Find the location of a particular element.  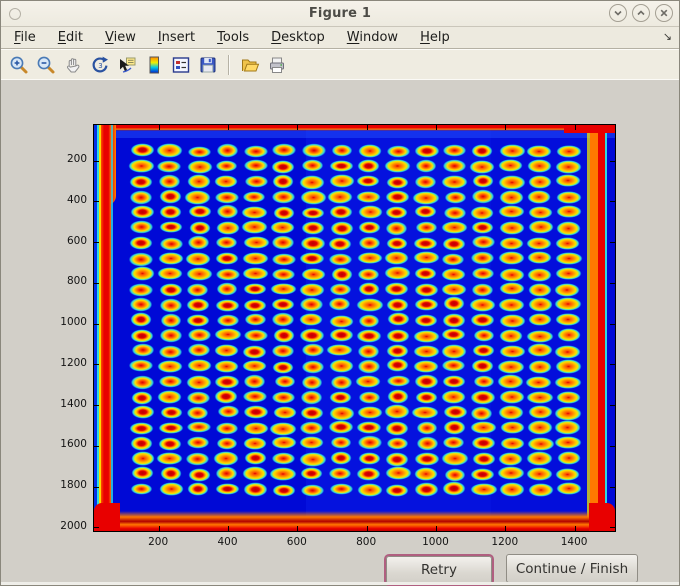

axis-tick-label: 600 is located at coordinates (76, 240).